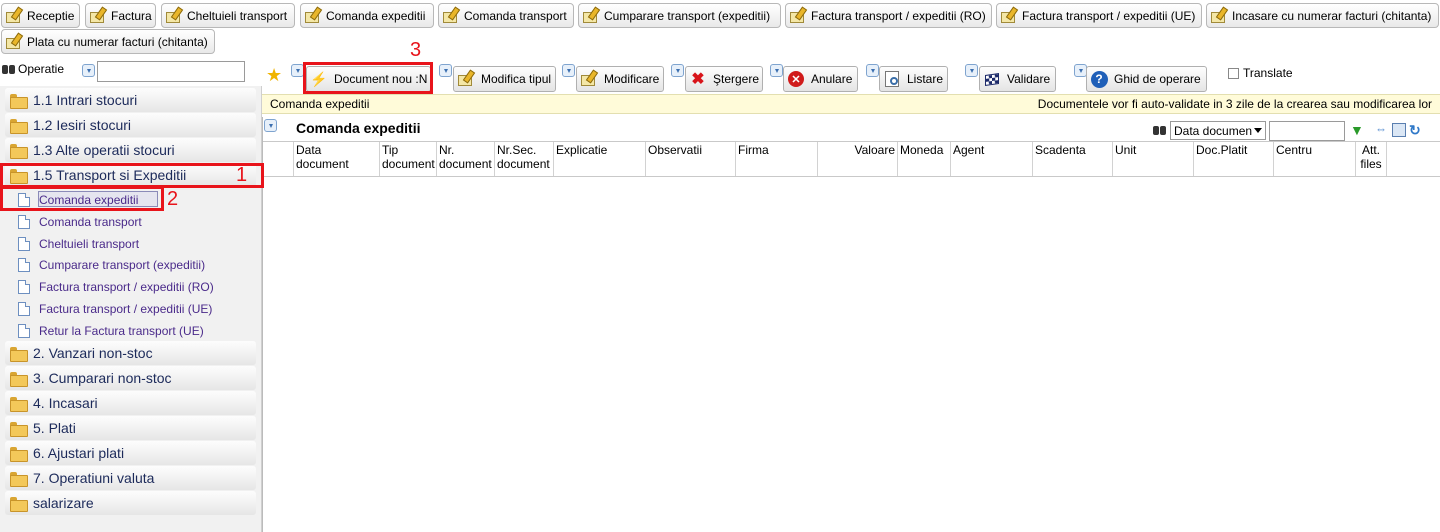 The width and height of the screenshot is (1440, 532). I want to click on filter-icon: ▼, so click(1357, 130).